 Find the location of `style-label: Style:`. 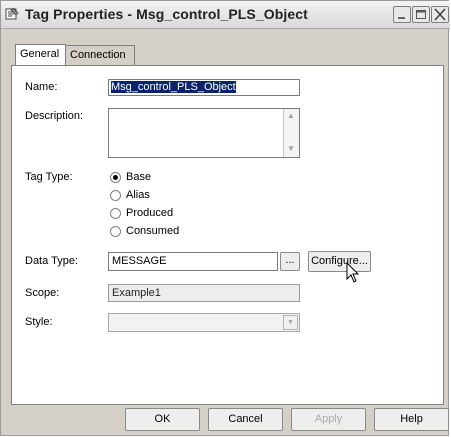

style-label: Style: is located at coordinates (39, 322).